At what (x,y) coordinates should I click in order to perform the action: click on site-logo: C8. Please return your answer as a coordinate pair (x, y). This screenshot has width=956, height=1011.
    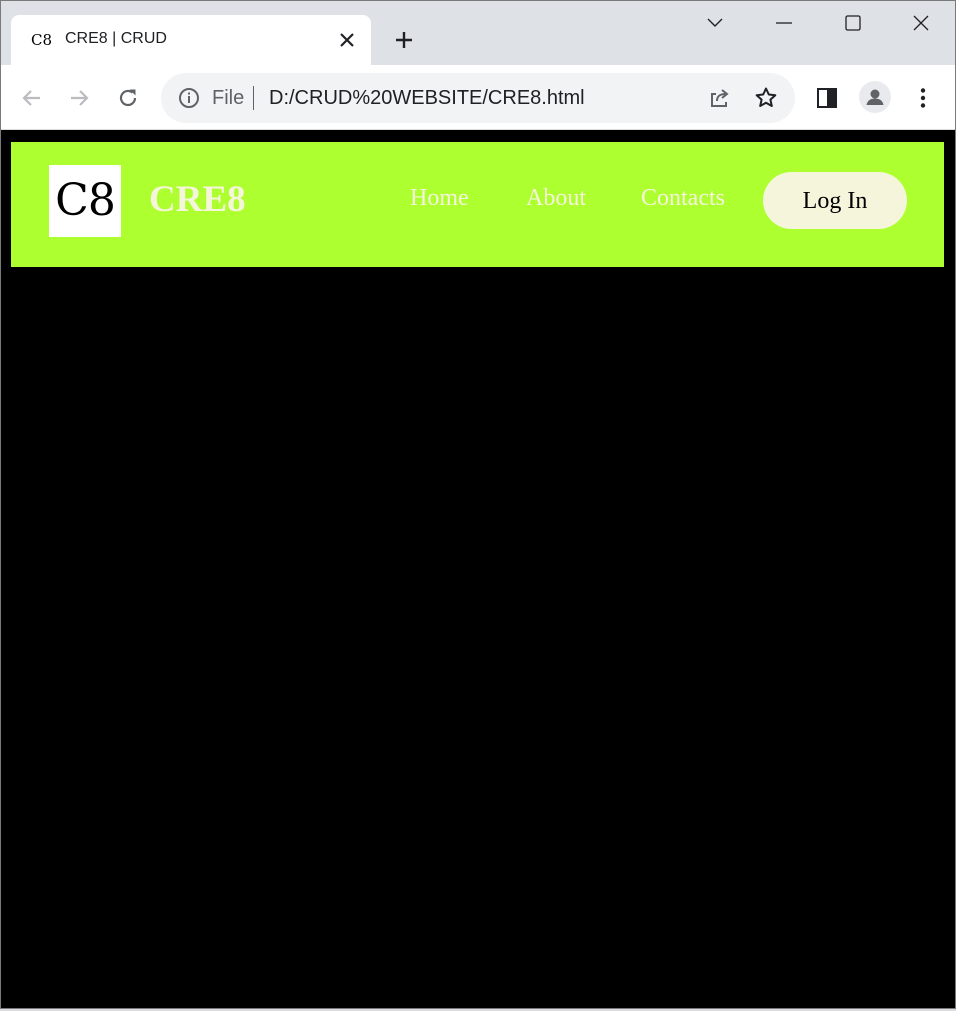
    Looking at the image, I should click on (85, 201).